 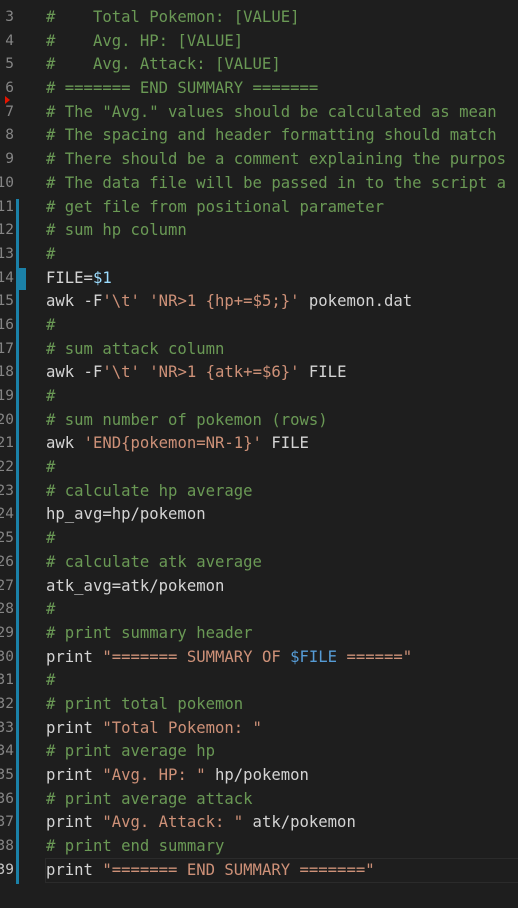 I want to click on code-line: # print end summary, so click(x=282, y=847).